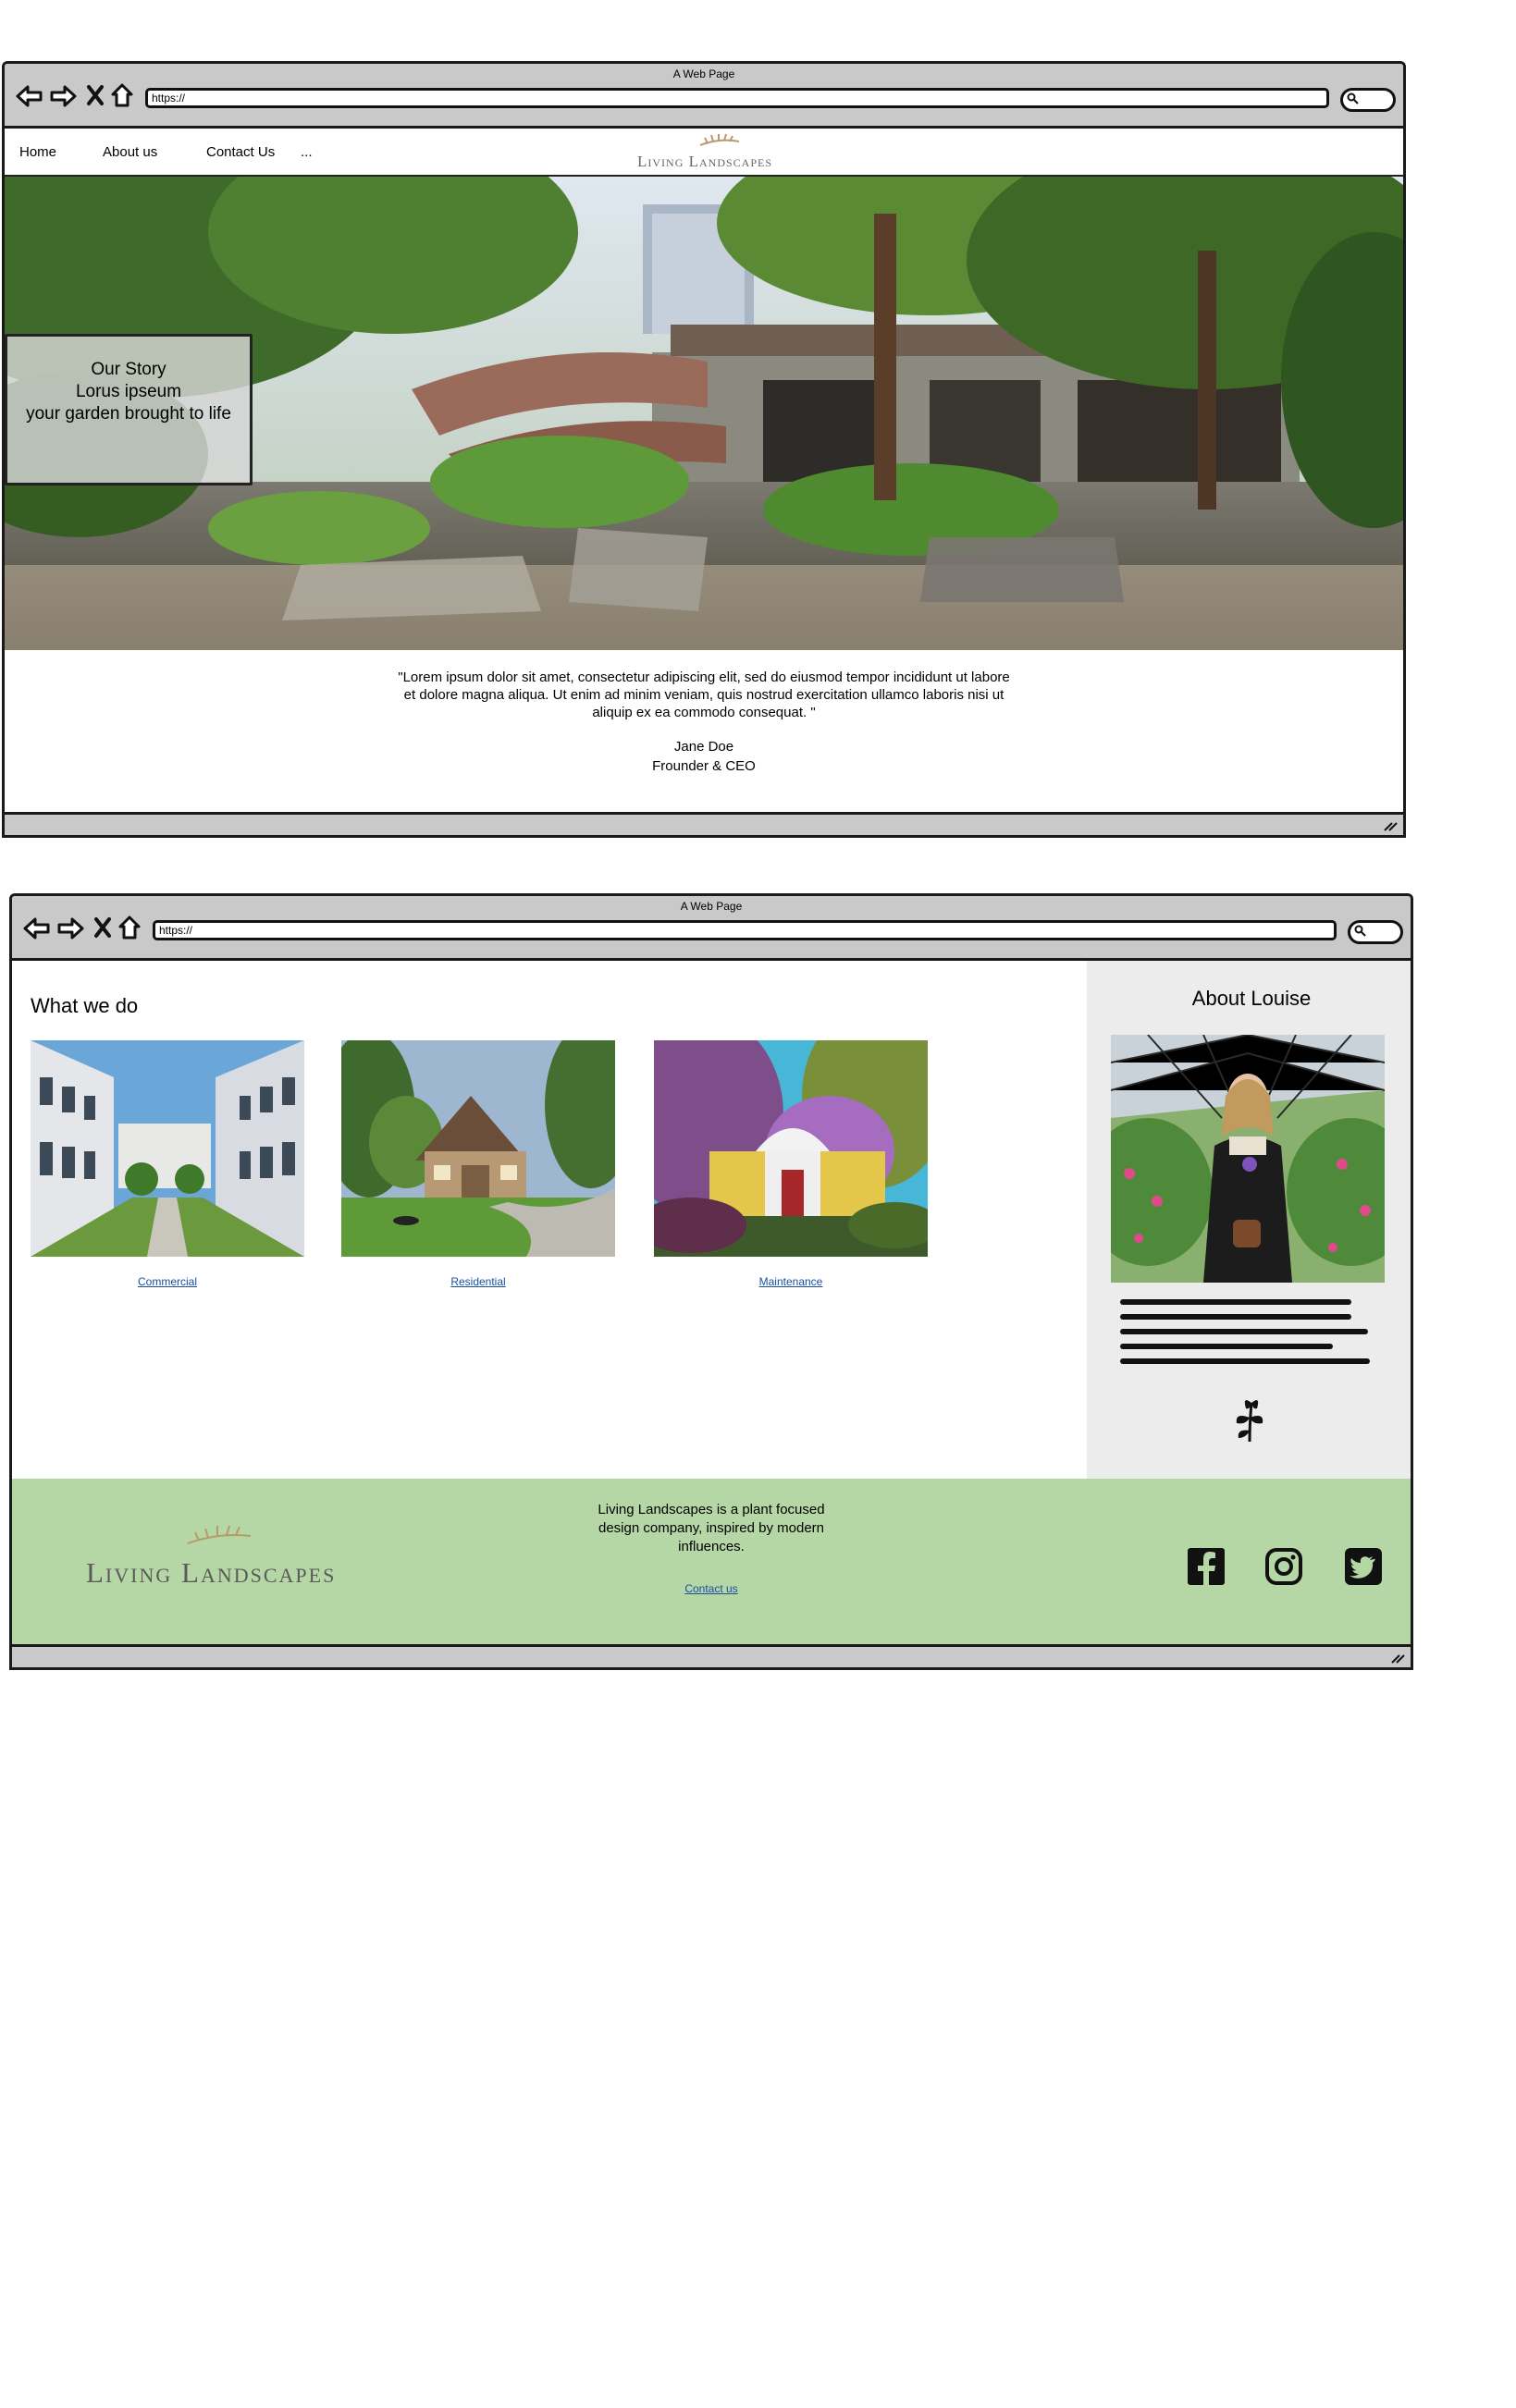 The image size is (1516, 2408). Describe the element at coordinates (128, 391) in the screenshot. I see `hero-story-subheading: Lorus ipseum` at that location.